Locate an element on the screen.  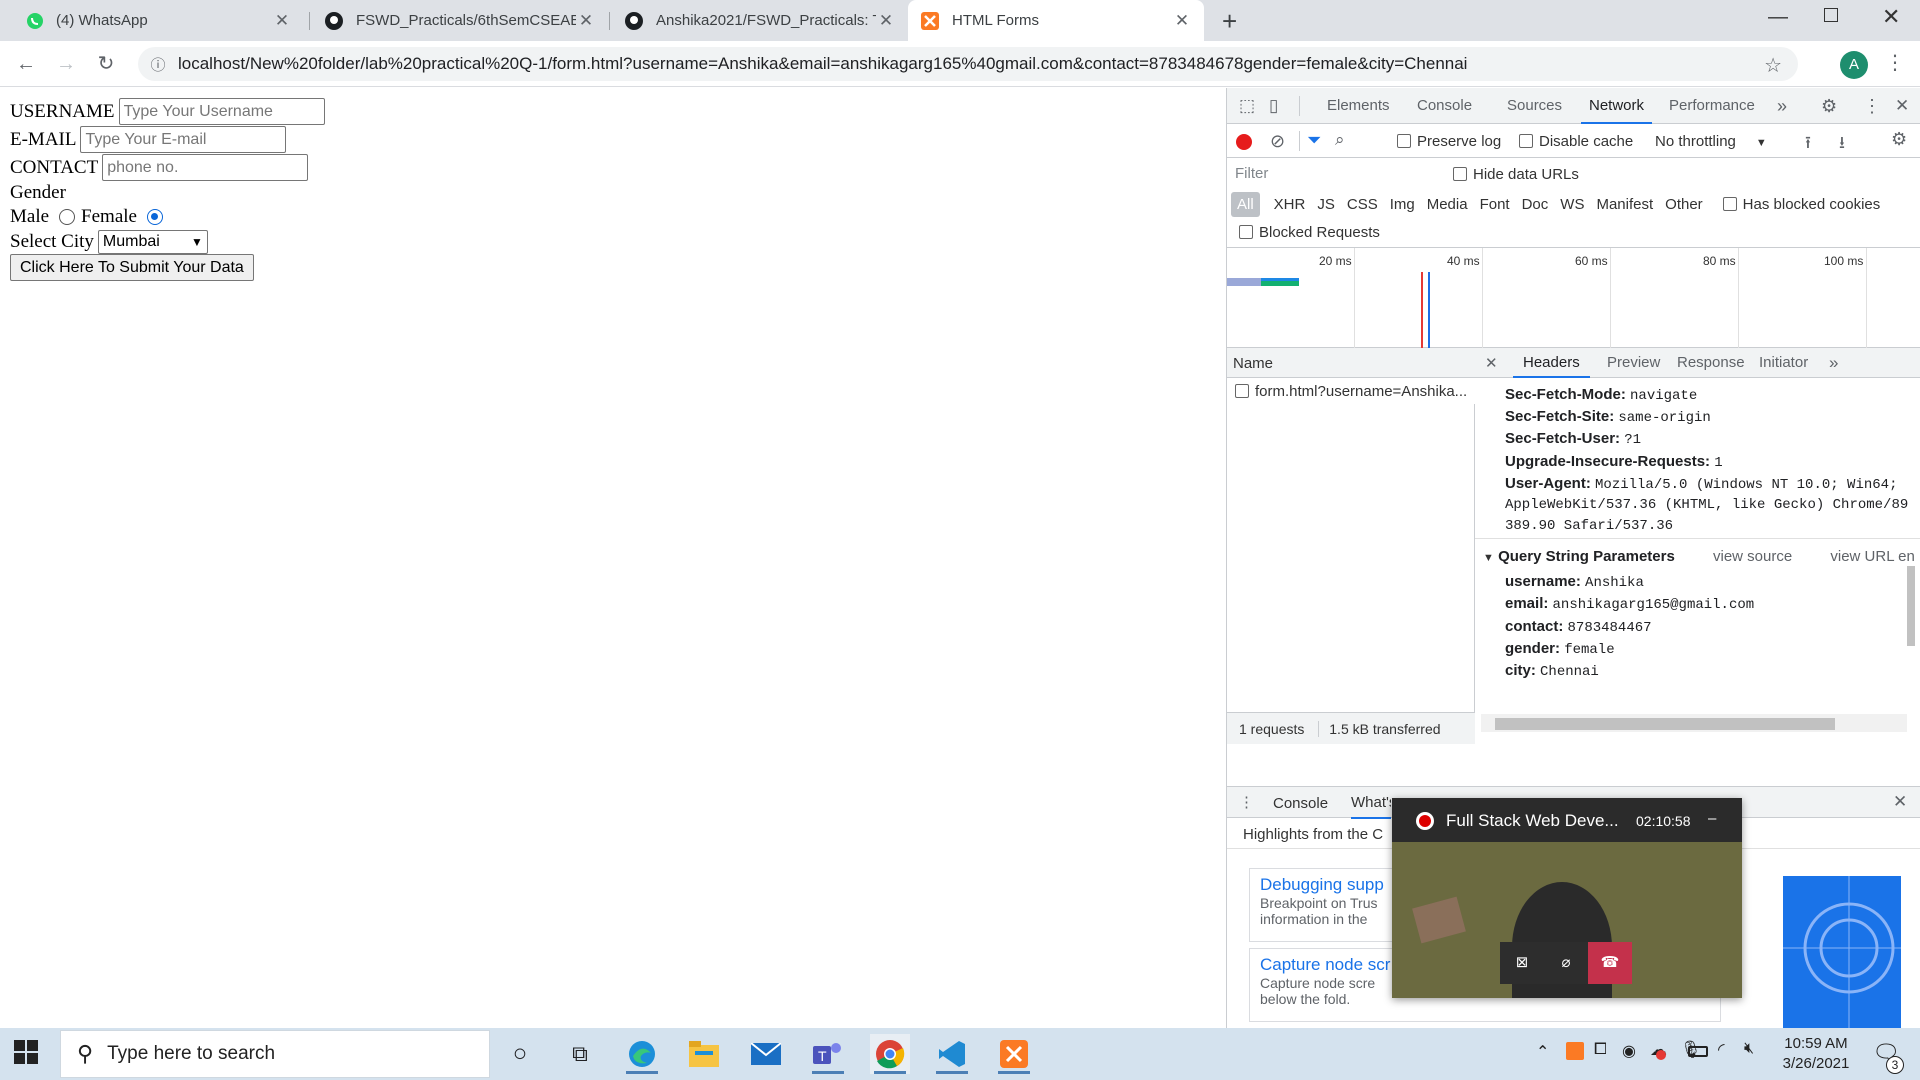
clear-icon: ⊘ is located at coordinates (1277, 141).